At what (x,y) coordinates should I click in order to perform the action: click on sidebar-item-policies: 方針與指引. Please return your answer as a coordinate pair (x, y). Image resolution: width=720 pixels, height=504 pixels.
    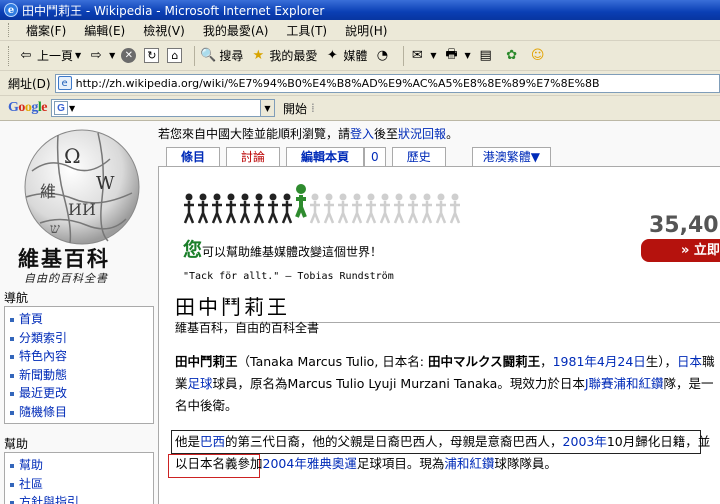
    Looking at the image, I should click on (81, 498).